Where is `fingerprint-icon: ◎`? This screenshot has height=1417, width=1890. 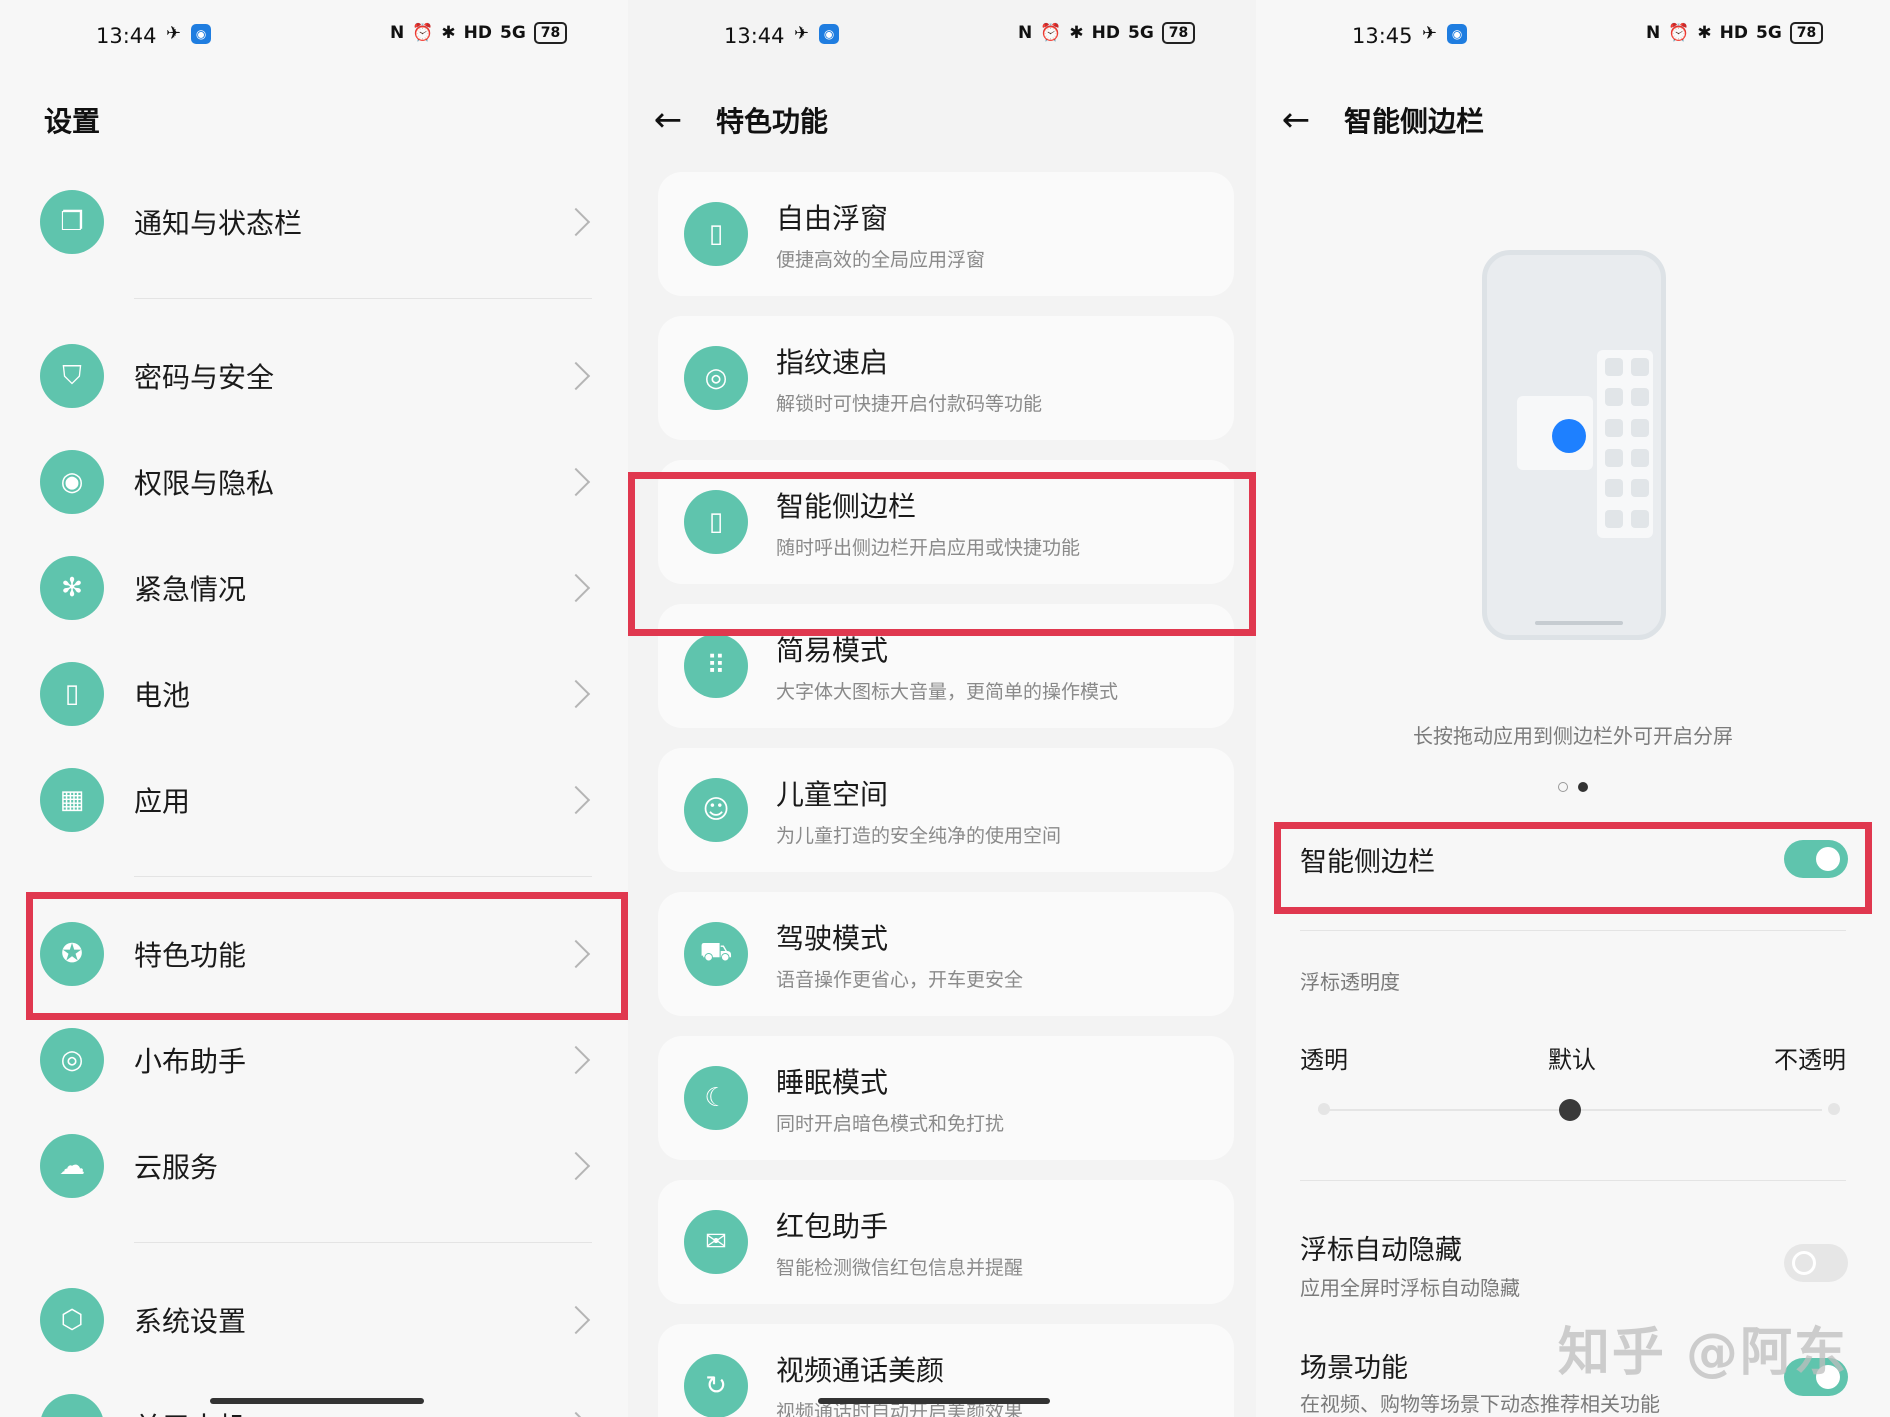
fingerprint-icon: ◎ is located at coordinates (716, 378).